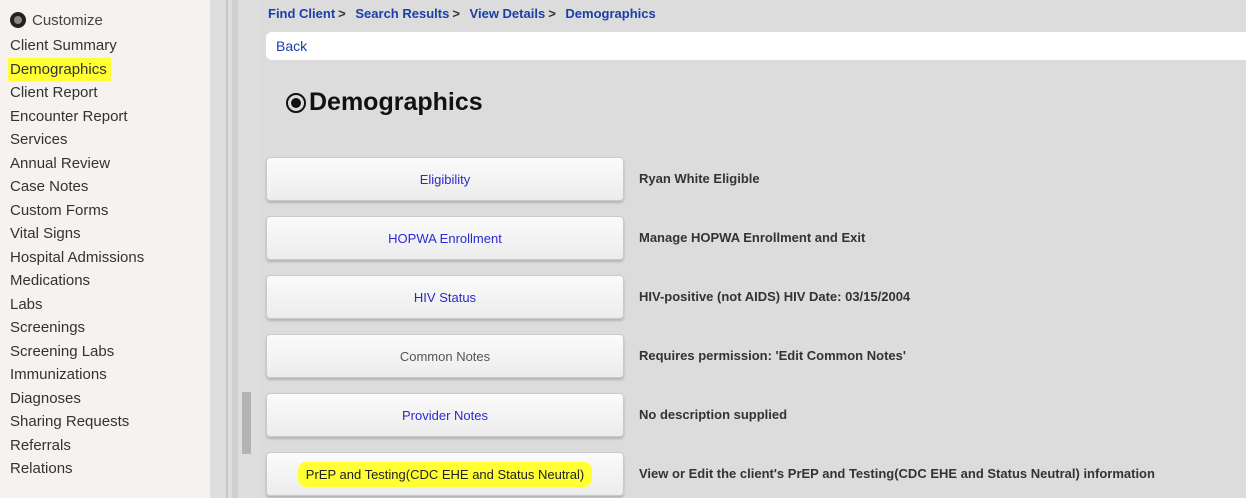  Describe the element at coordinates (50, 280) in the screenshot. I see `sidebar-item-medications: Medications` at that location.